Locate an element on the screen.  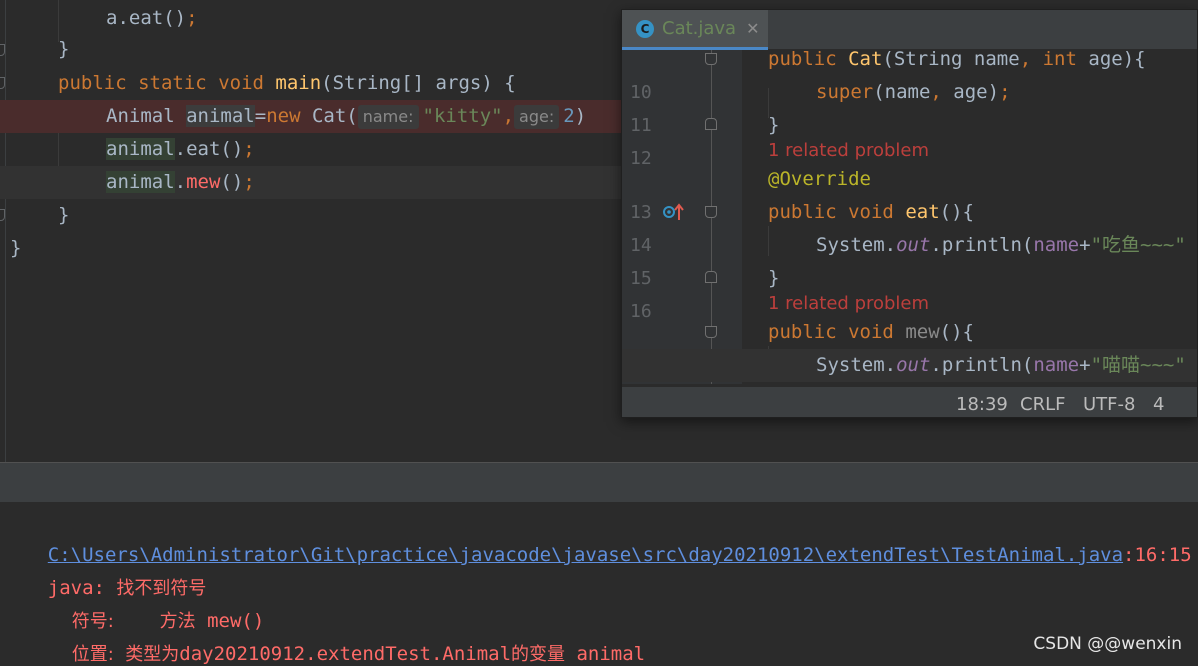
error-message-line: java: 找不到符号 is located at coordinates (127, 588).